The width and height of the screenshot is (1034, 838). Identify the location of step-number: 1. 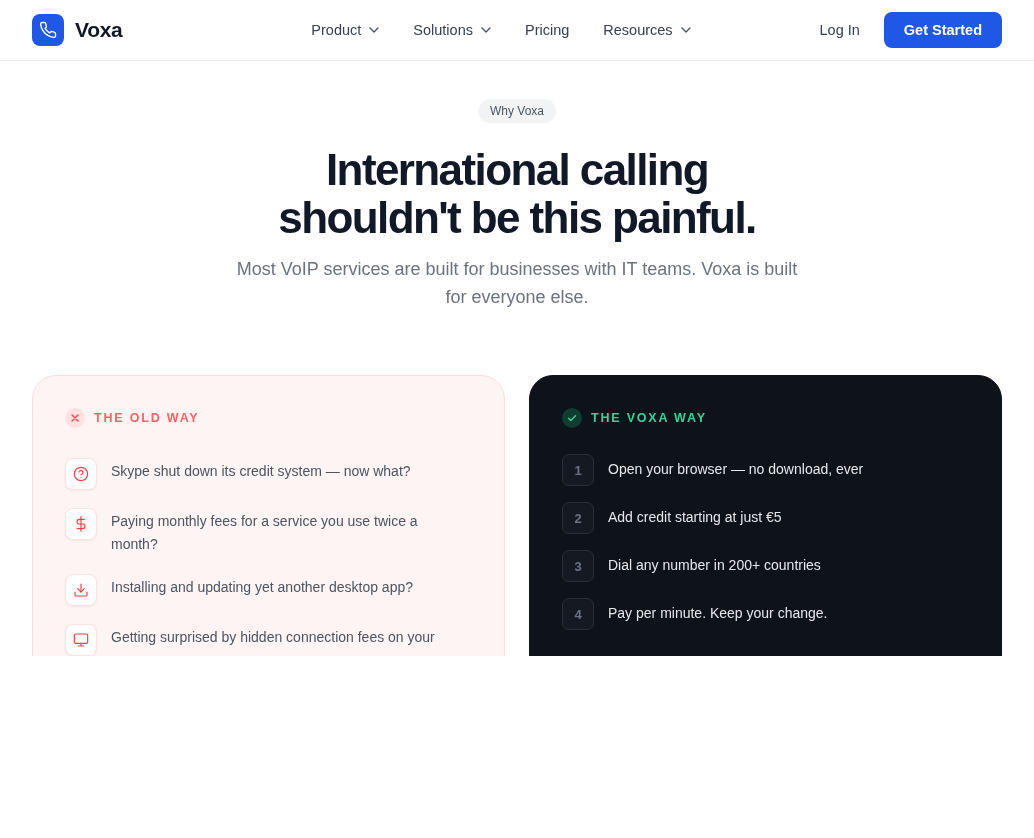
(578, 470).